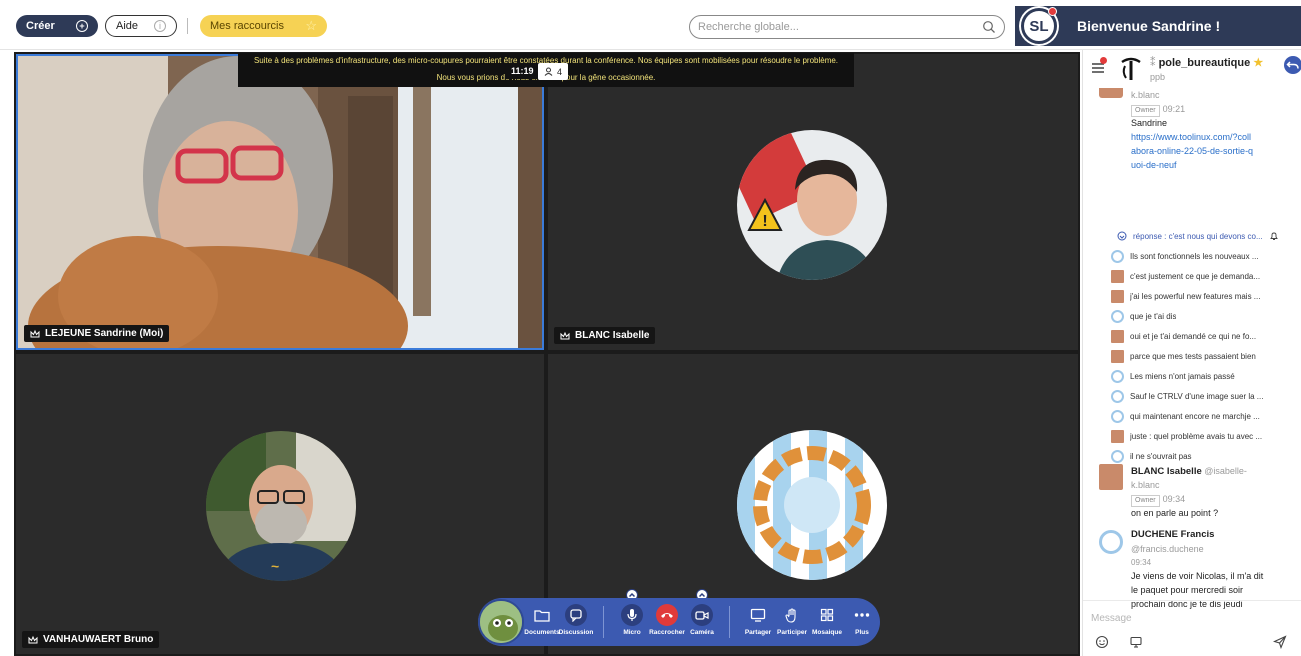  What do you see at coordinates (1136, 642) in the screenshot?
I see `screen-icon` at bounding box center [1136, 642].